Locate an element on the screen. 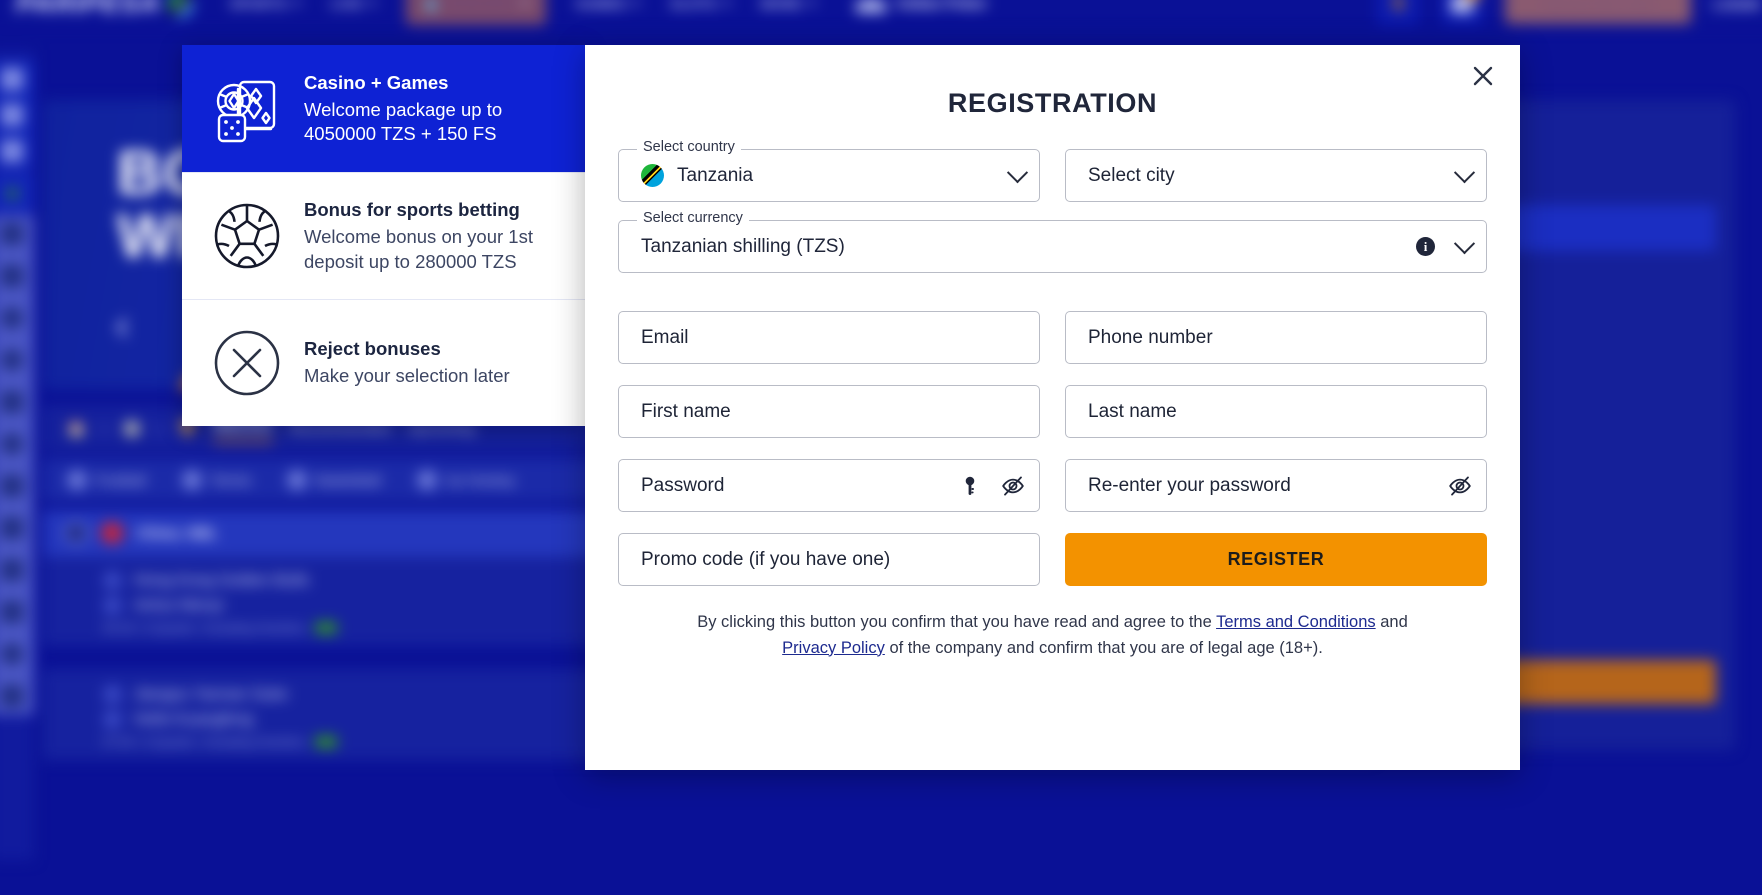 The image size is (1762, 895). home-icon: 🏠 is located at coordinates (76, 429).